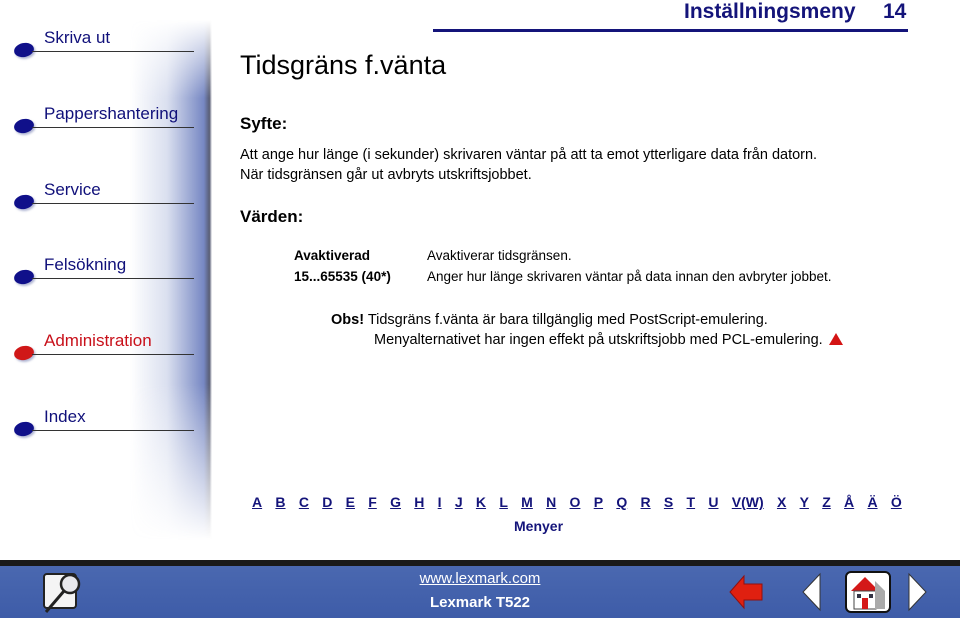 This screenshot has height=618, width=960. I want to click on index-letter: R, so click(646, 502).